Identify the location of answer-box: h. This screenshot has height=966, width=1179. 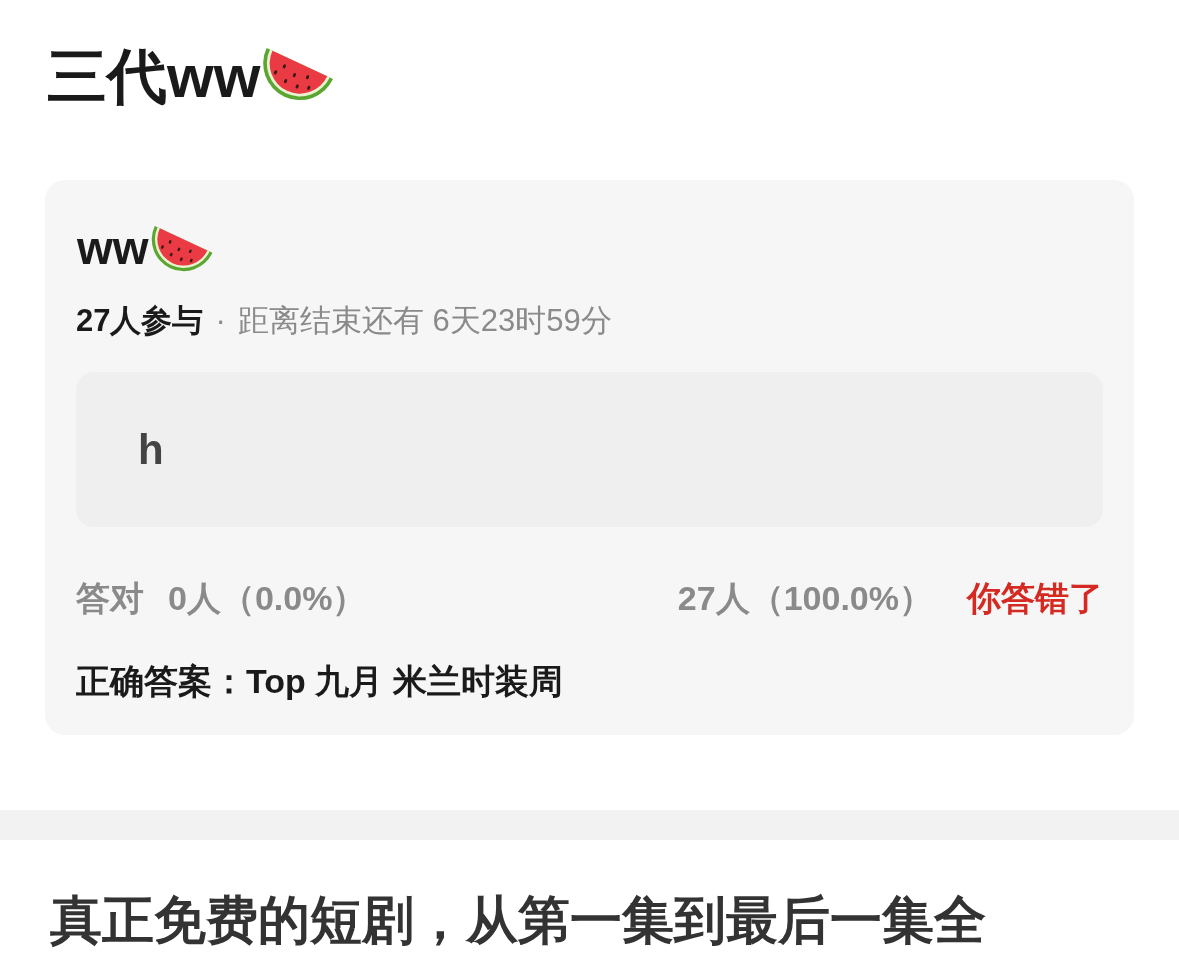
(589, 449).